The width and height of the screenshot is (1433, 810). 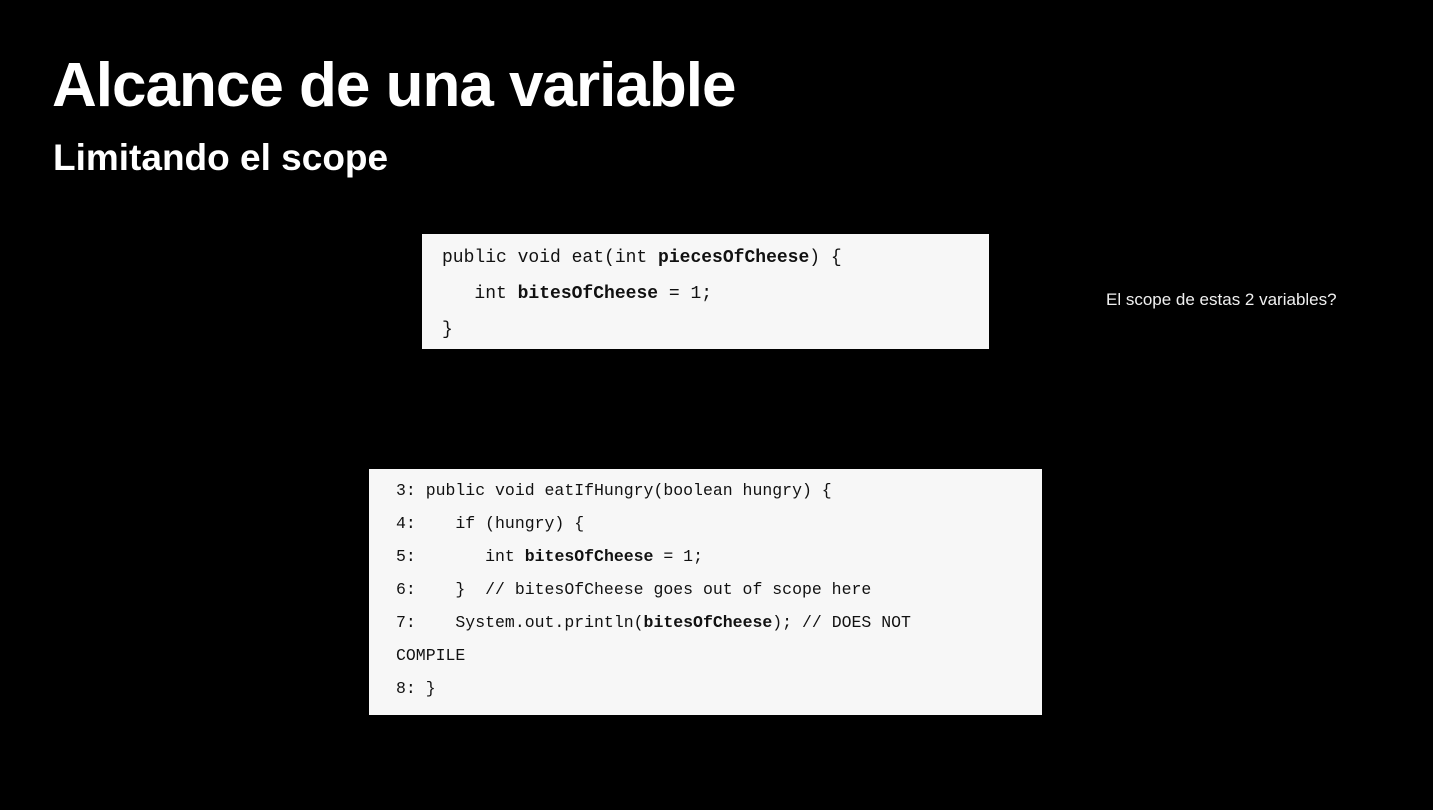 I want to click on code-line: 8: }, so click(x=416, y=688).